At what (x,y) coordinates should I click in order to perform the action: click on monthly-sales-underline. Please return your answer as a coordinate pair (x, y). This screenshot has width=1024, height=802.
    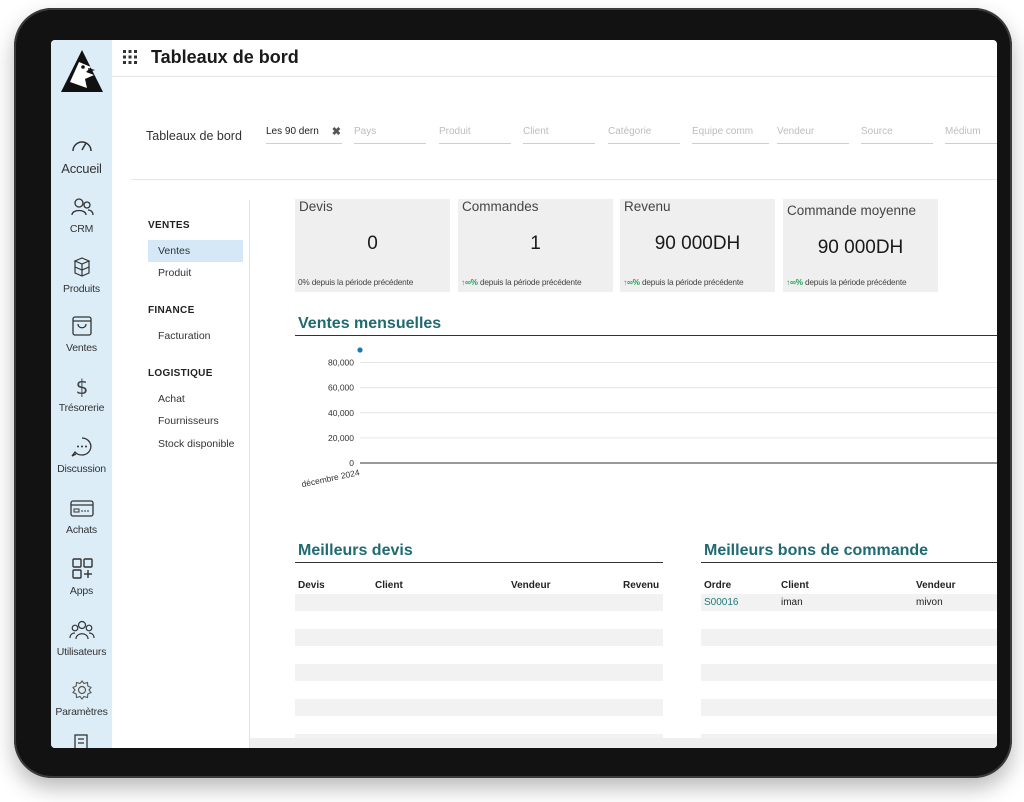
    Looking at the image, I should click on (646, 335).